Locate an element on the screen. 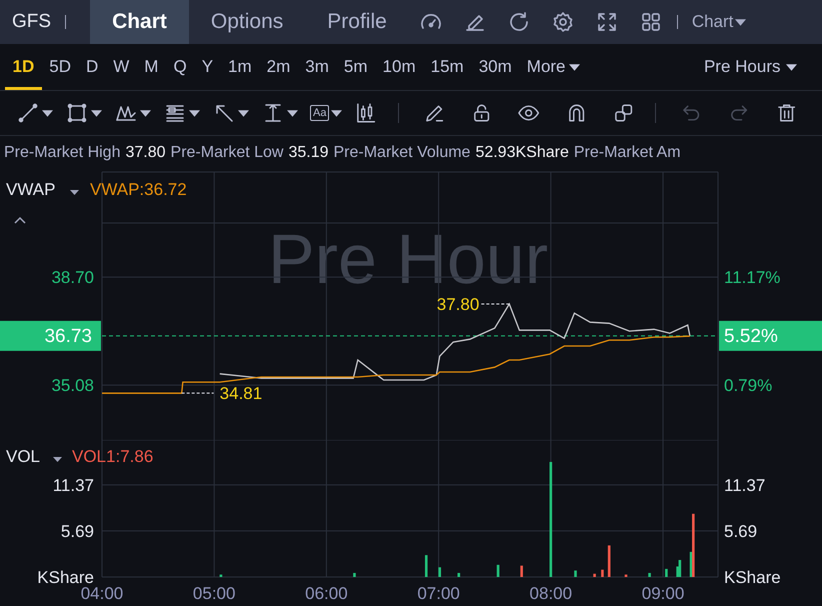  timeframe-tab: W is located at coordinates (121, 67).